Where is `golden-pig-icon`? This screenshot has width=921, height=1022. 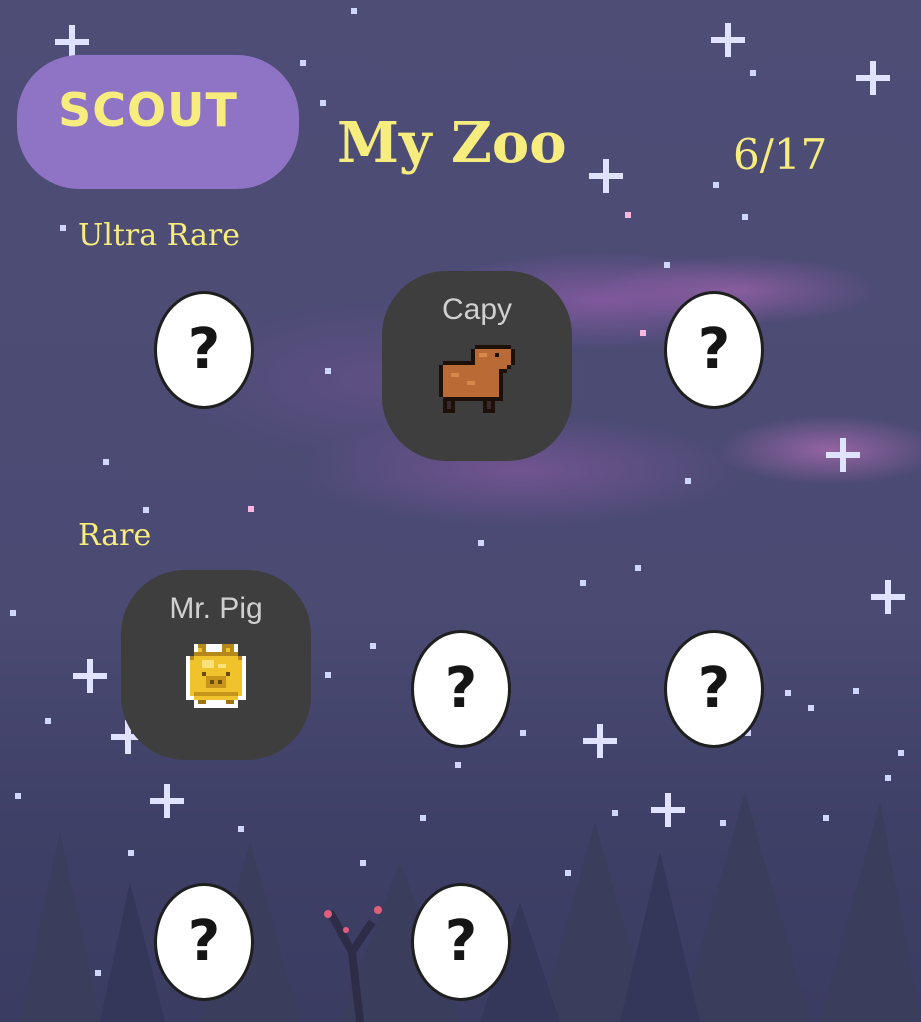 golden-pig-icon is located at coordinates (216, 678).